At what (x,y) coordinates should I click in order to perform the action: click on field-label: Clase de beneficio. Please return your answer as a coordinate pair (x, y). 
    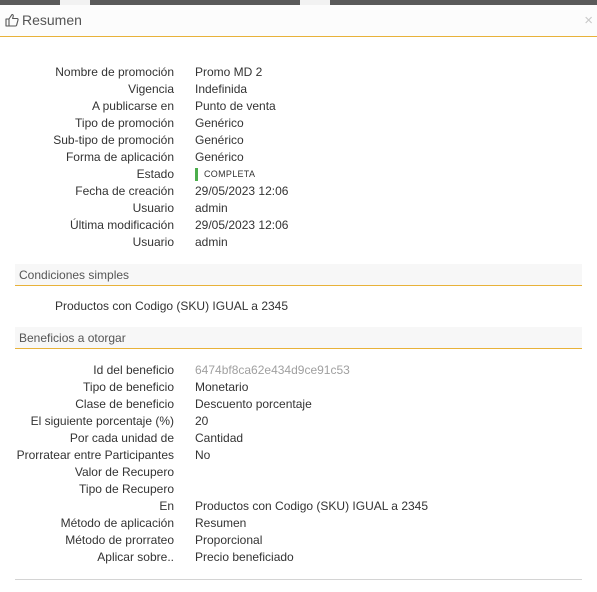
    Looking at the image, I should click on (124, 404).